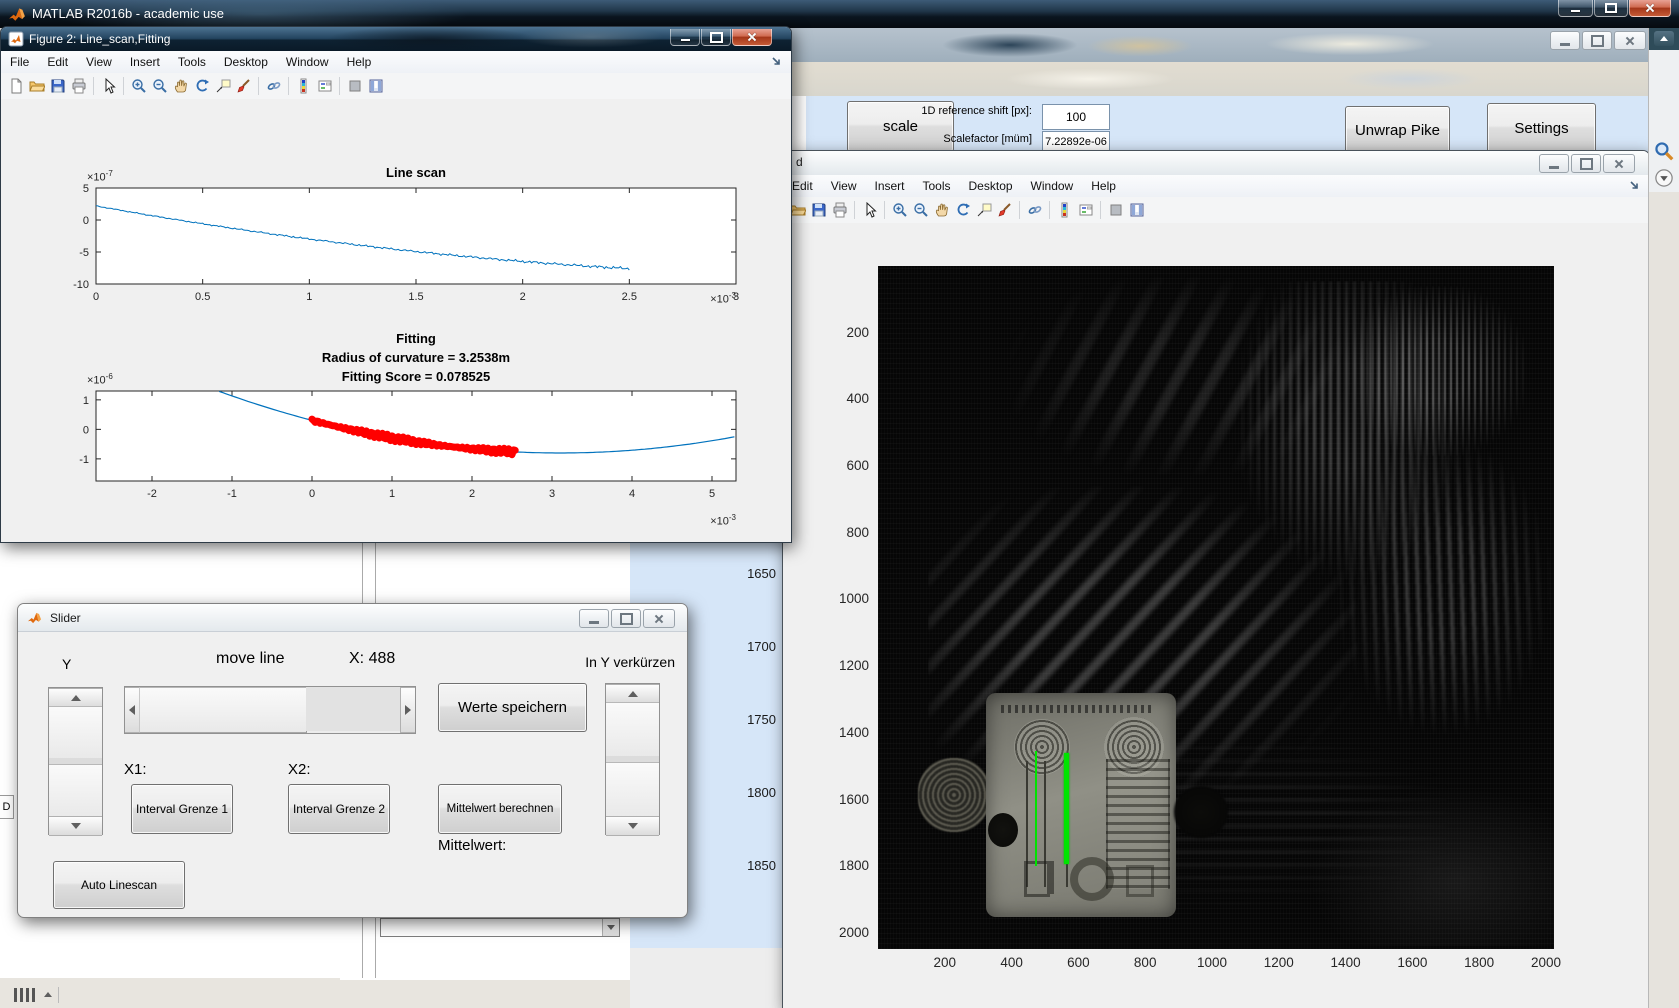  I want to click on menu-item-file: File, so click(19, 62).